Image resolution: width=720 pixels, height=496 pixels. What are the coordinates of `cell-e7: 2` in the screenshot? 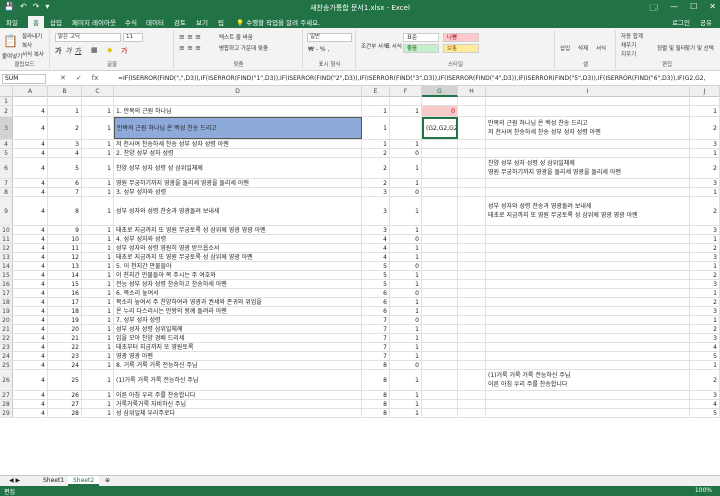 It's located at (376, 183).